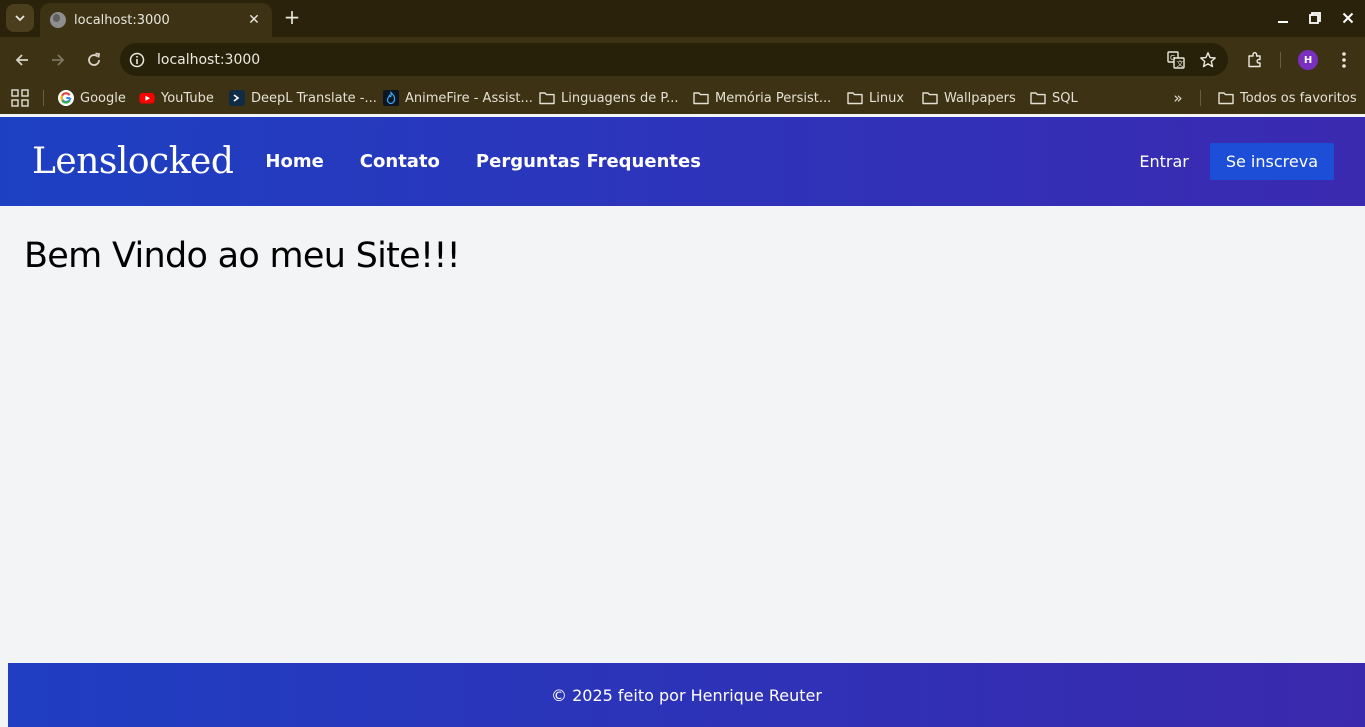 The height and width of the screenshot is (727, 1365). I want to click on puzzle-icon, so click(1254, 60).